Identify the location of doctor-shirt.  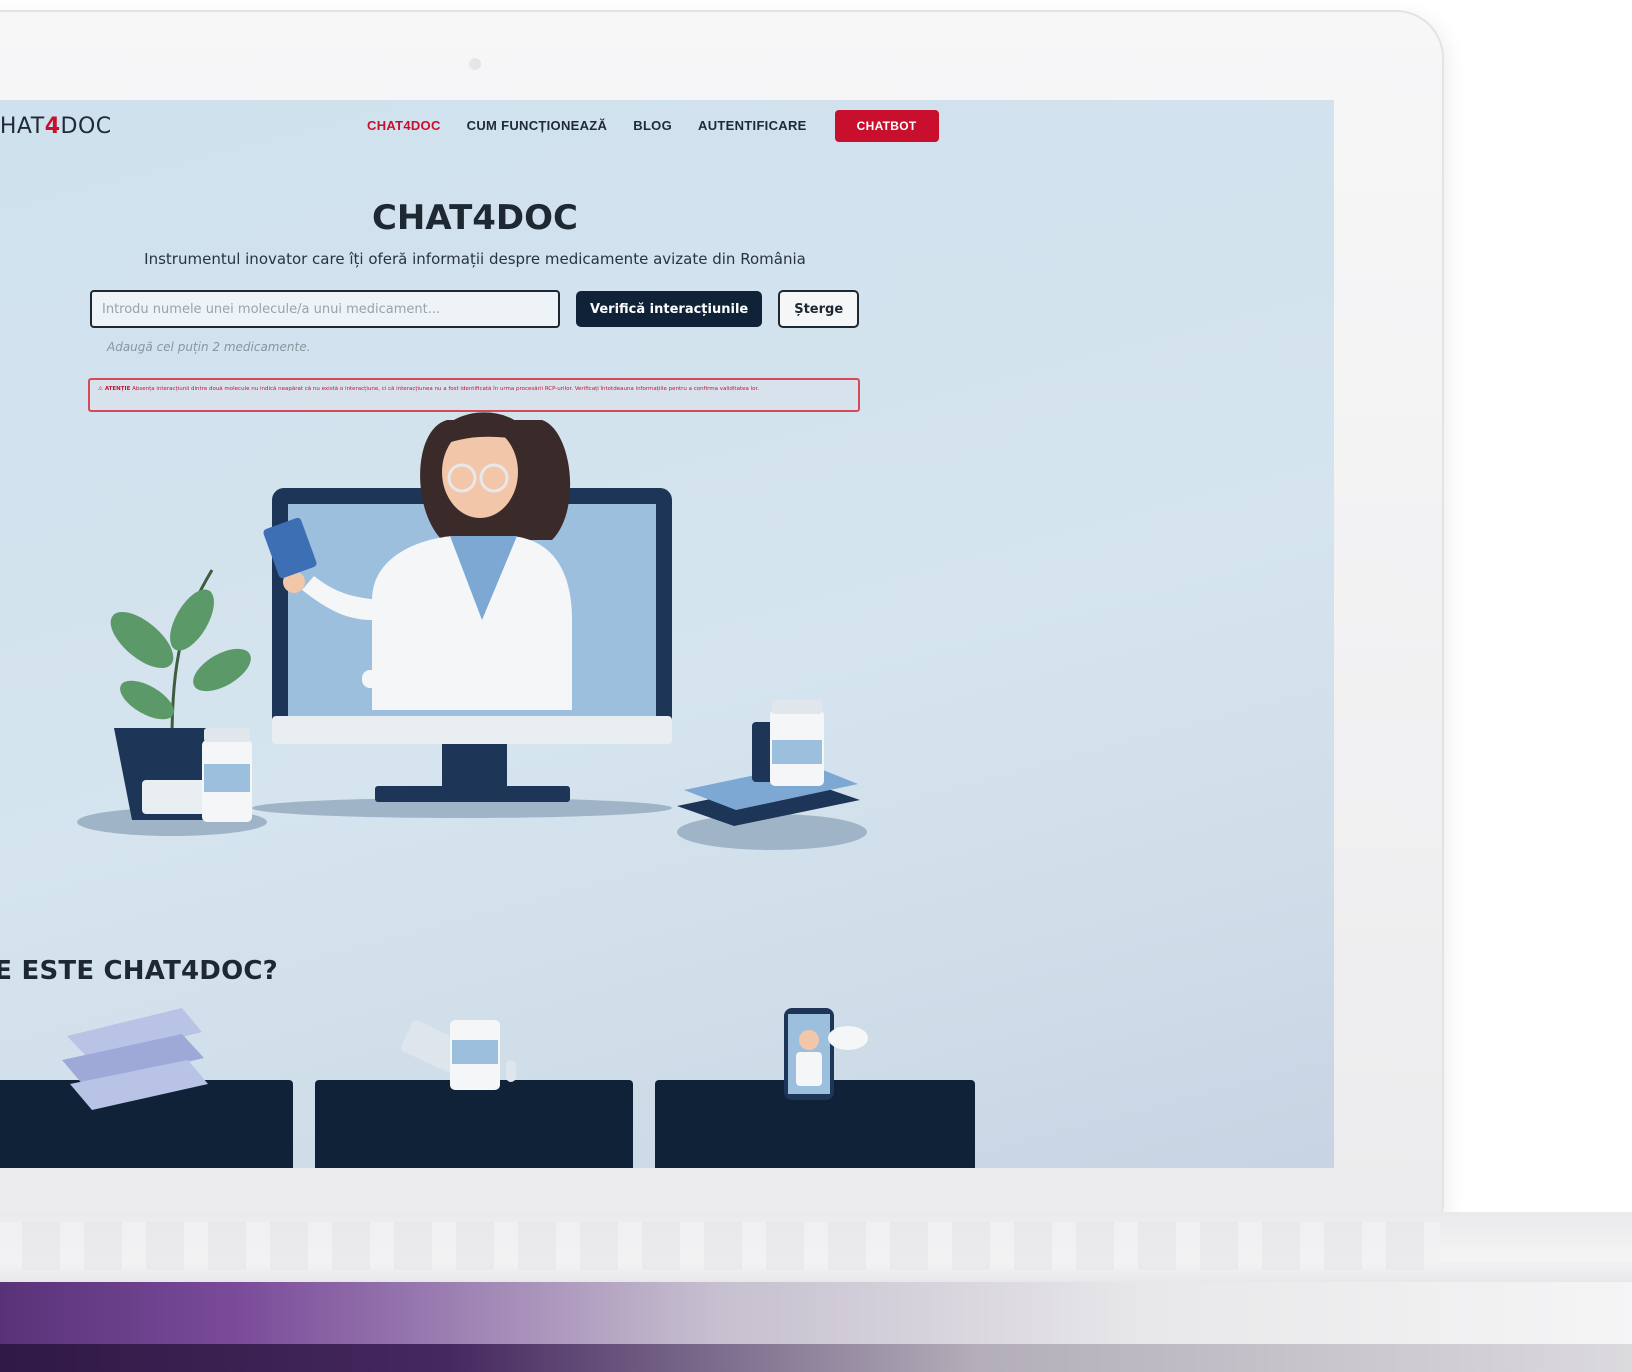
(483, 578).